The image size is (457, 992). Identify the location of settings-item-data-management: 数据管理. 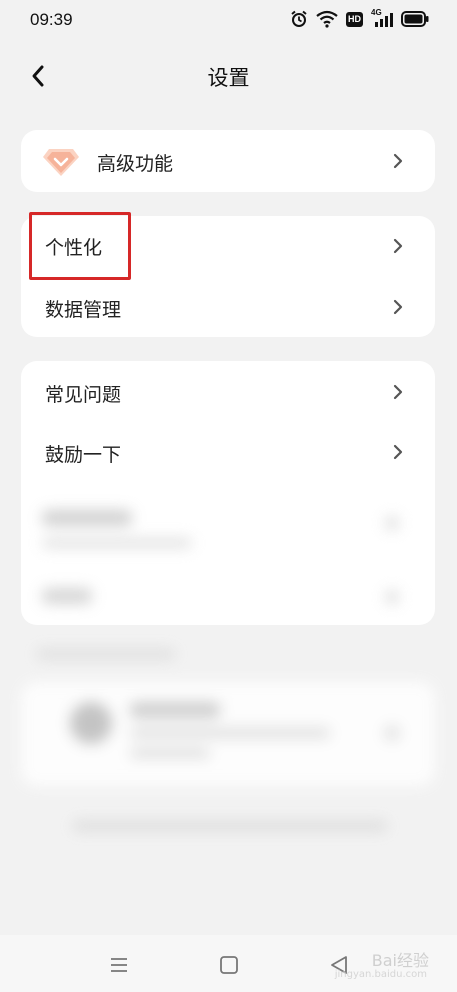
(228, 307).